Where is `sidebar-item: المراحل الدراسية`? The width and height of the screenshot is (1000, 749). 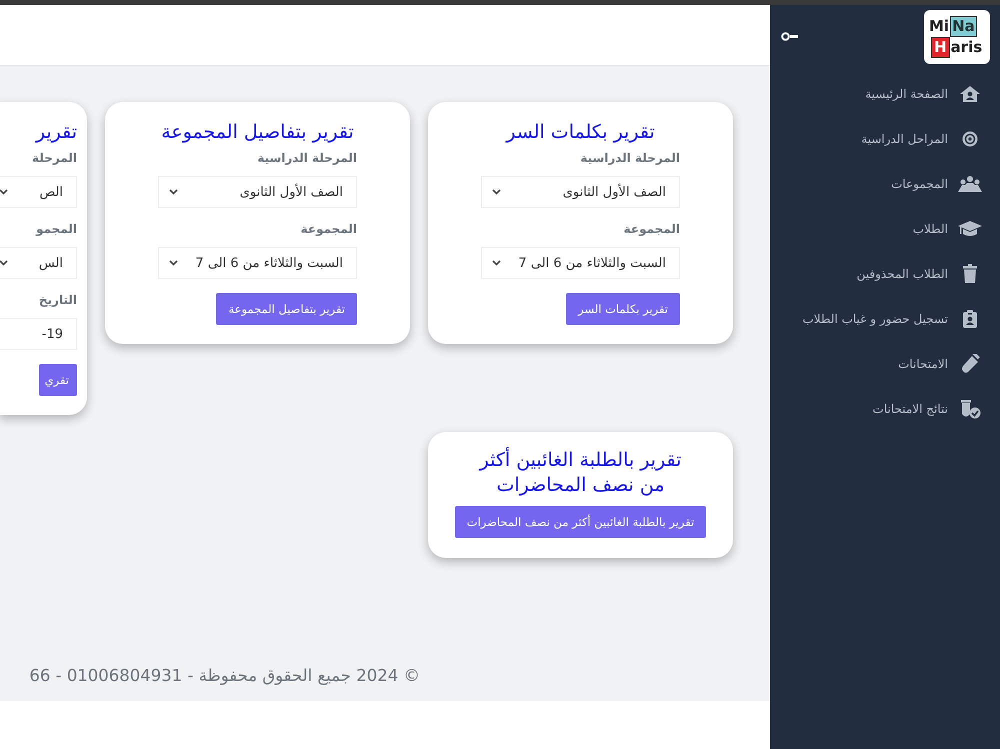
sidebar-item: المراحل الدراسية is located at coordinates (904, 139).